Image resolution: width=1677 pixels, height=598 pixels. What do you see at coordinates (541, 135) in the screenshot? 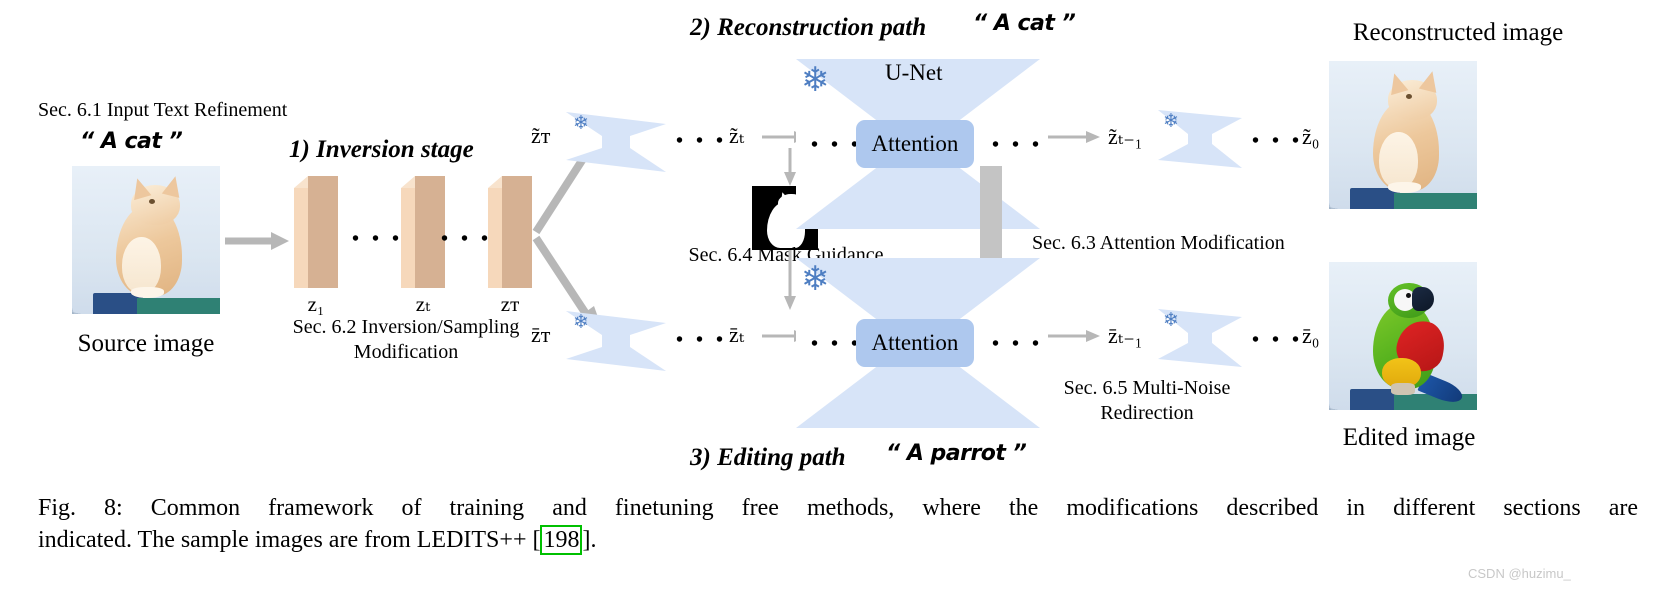
I see `recon-latent-zT-label: z̃ᴛ` at bounding box center [541, 135].